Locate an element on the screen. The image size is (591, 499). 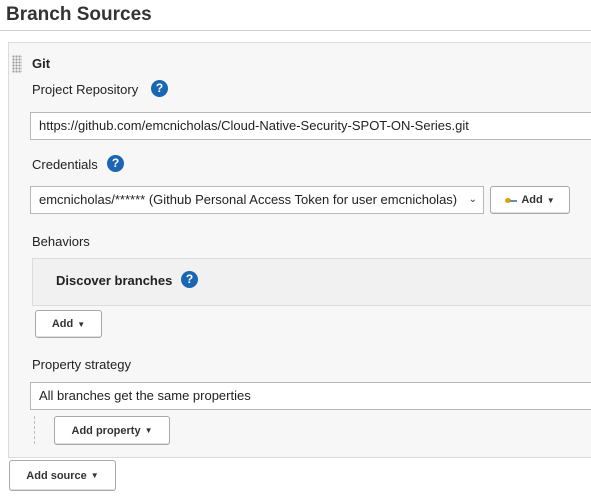
project-repository-label: Project Repository is located at coordinates (85, 89).